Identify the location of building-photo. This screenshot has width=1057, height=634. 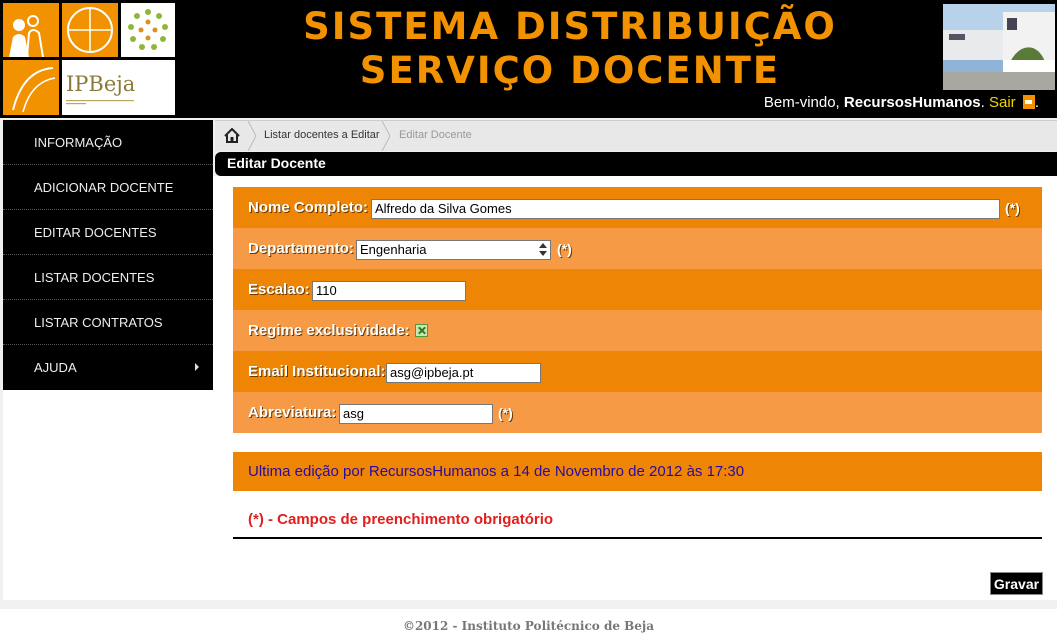
(999, 47).